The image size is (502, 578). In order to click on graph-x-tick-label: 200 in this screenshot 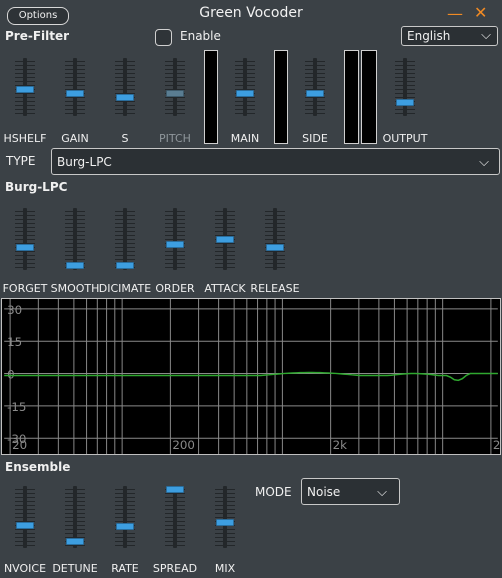, I will do `click(183, 445)`.